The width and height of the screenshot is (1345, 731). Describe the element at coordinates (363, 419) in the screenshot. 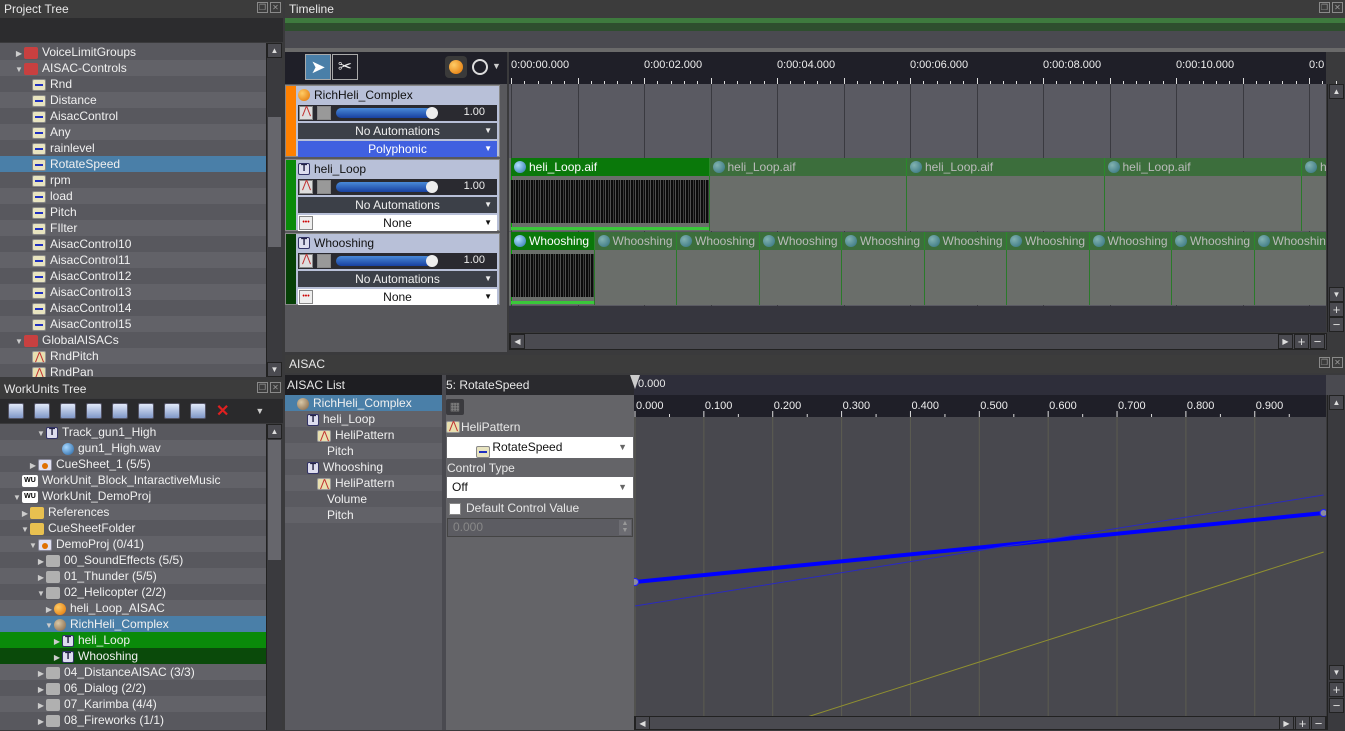

I see `tree-item: Theli_Loop` at that location.